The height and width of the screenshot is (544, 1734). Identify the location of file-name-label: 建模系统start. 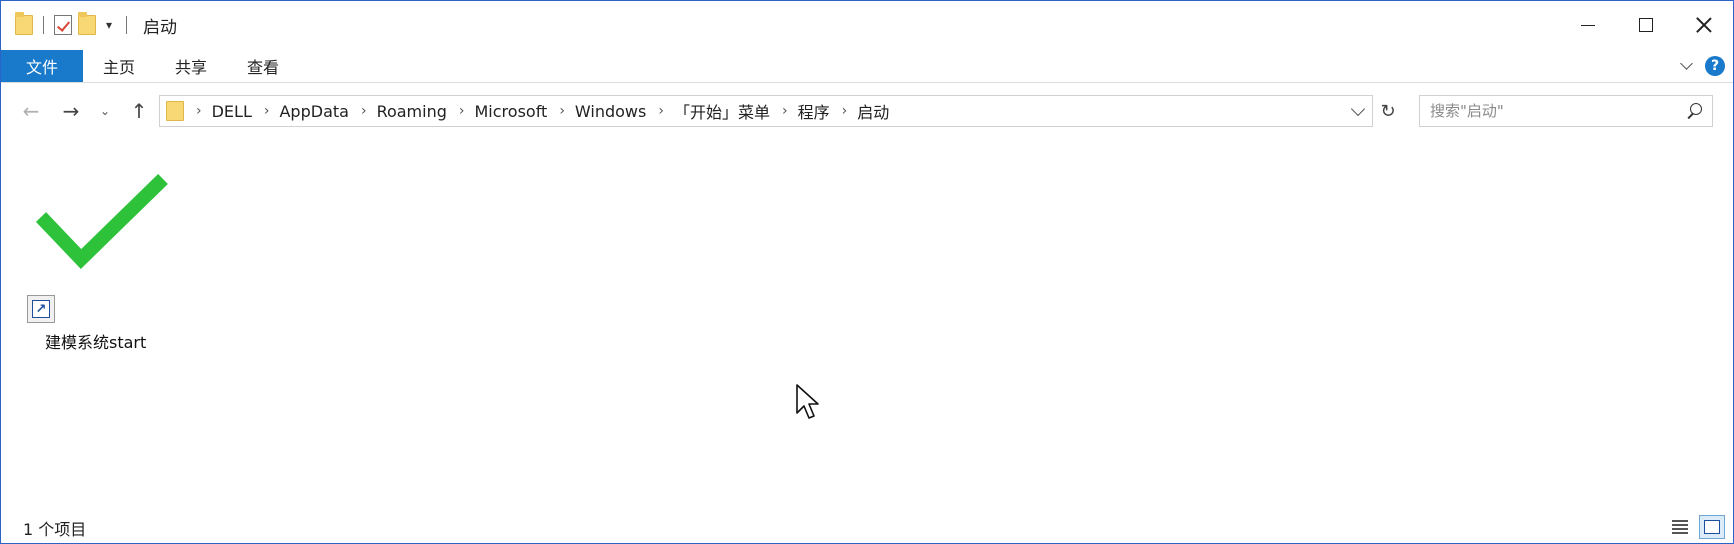
(96, 342).